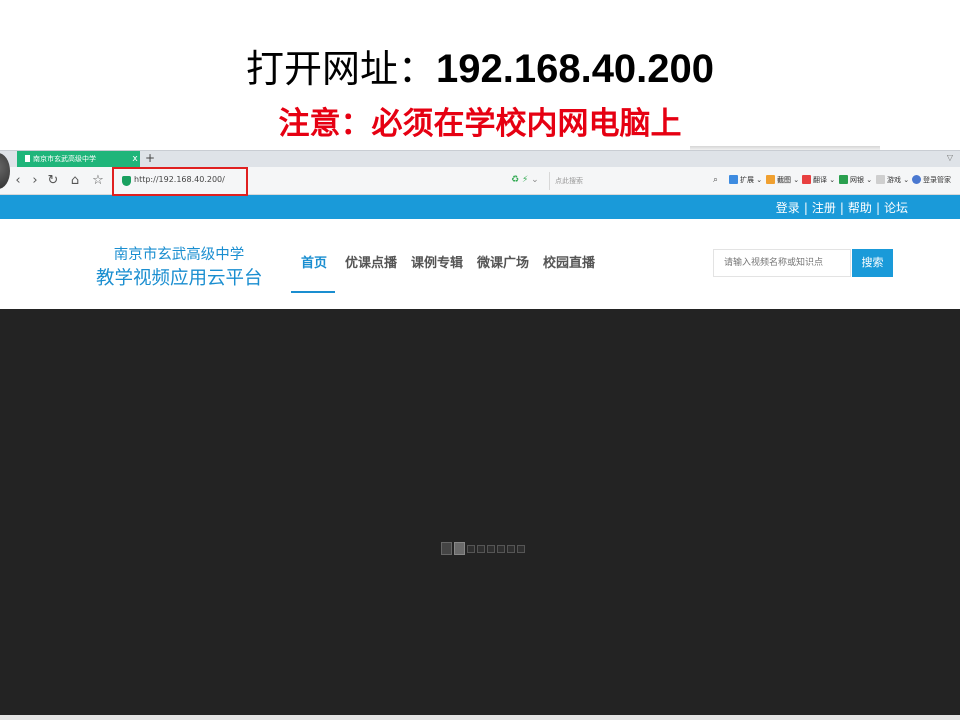  Describe the element at coordinates (314, 261) in the screenshot. I see `nav-item-home: 首页` at that location.